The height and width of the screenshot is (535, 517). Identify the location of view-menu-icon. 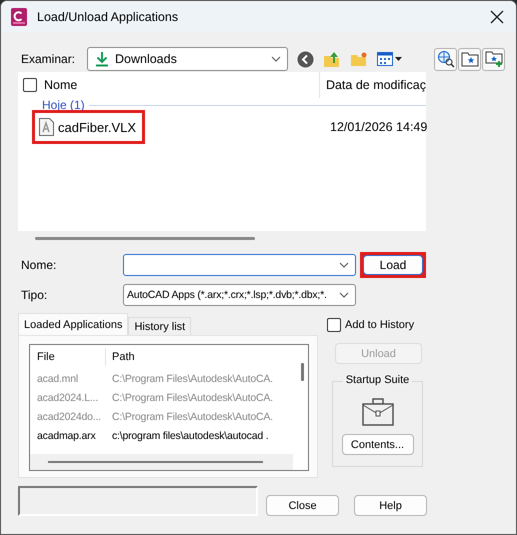
(390, 59).